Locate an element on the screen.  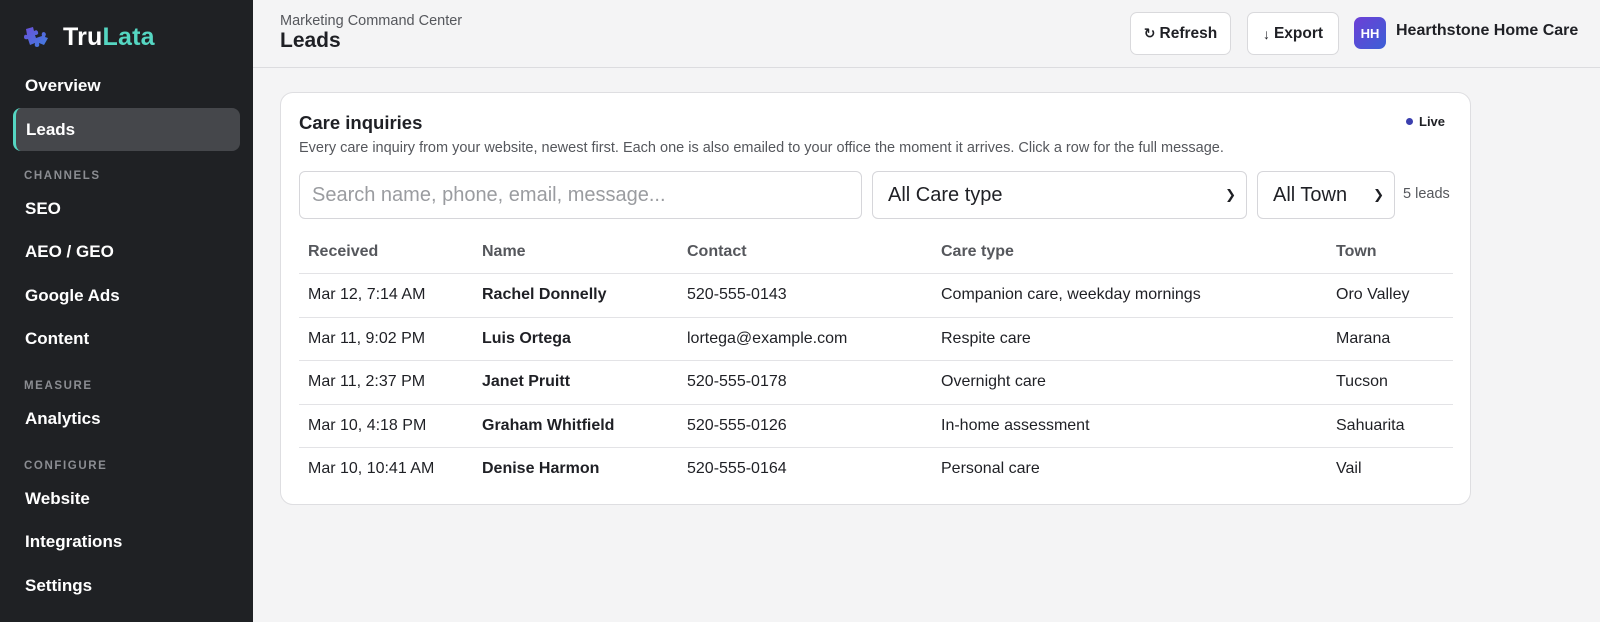
breadcrumb: Marketing Command Center is located at coordinates (371, 21).